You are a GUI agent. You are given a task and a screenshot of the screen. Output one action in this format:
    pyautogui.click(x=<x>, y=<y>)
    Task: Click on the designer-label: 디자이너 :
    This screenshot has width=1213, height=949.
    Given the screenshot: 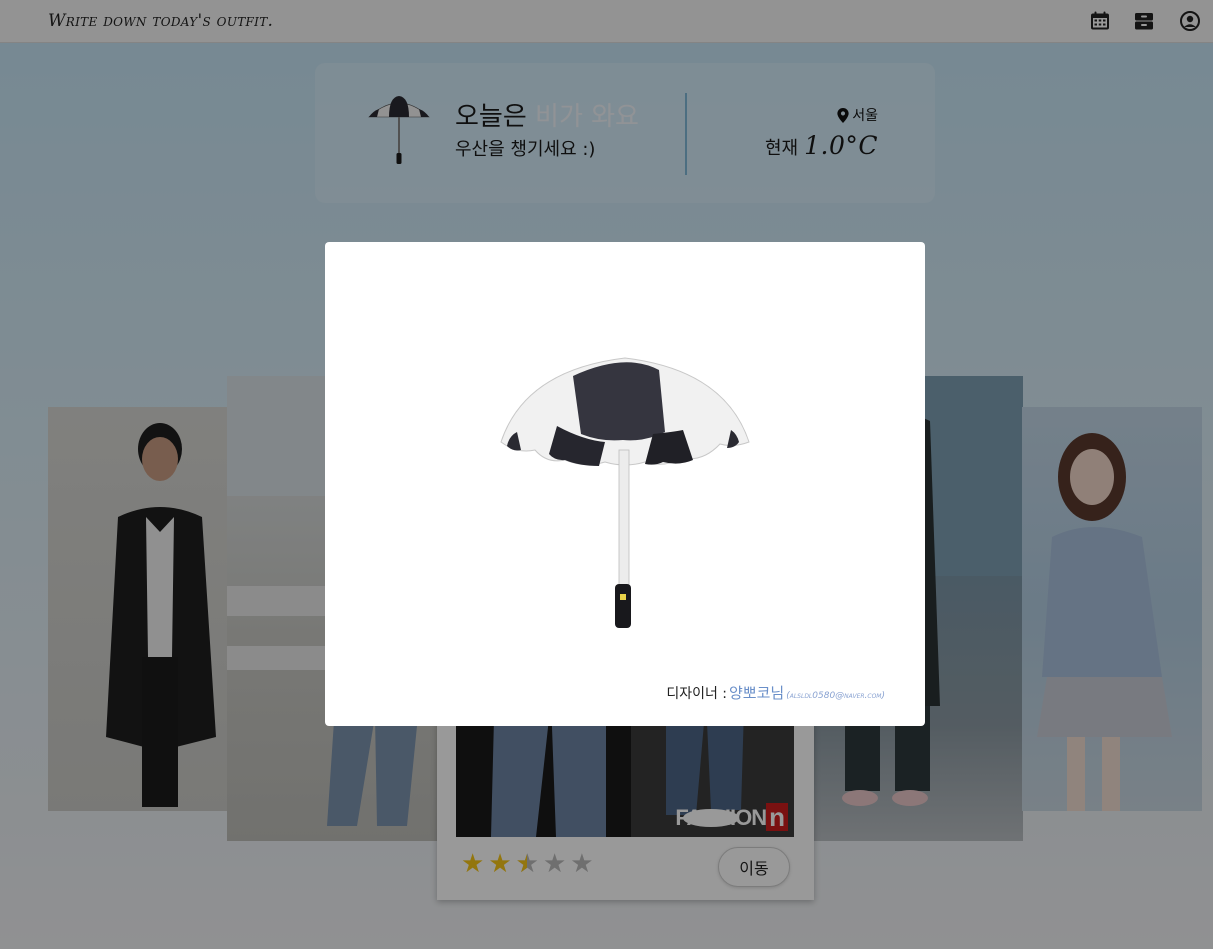 What is the action you would take?
    pyautogui.click(x=696, y=694)
    